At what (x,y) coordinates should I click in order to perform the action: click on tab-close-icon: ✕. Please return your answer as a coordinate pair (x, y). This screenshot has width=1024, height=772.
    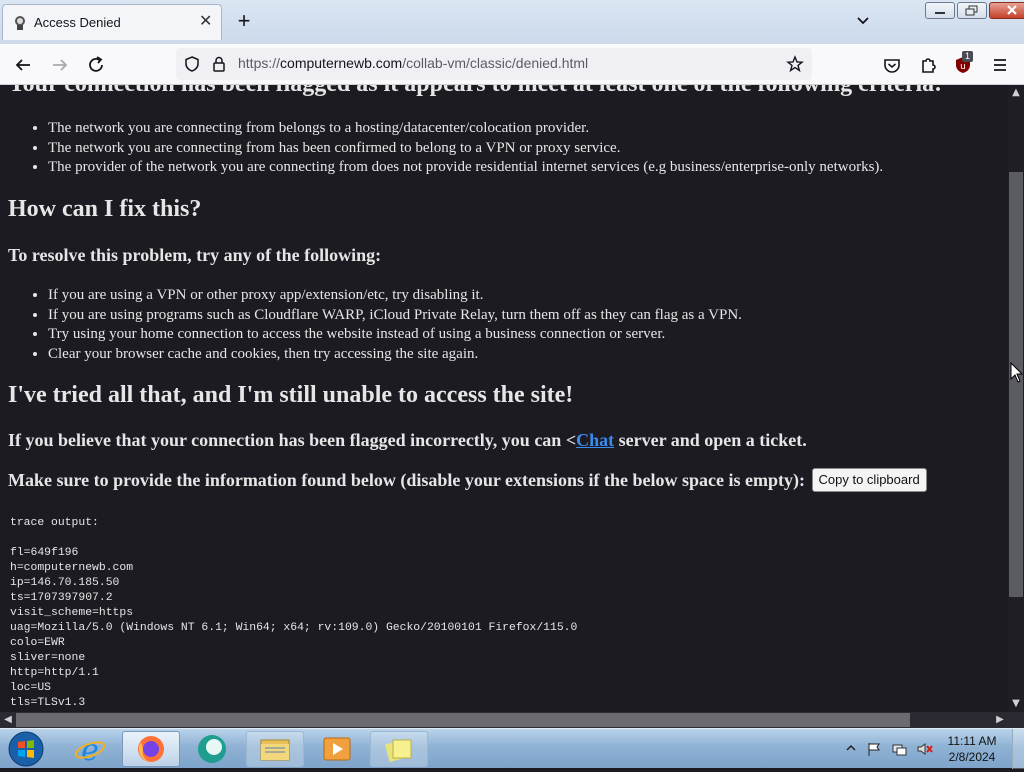
    Looking at the image, I should click on (205, 22).